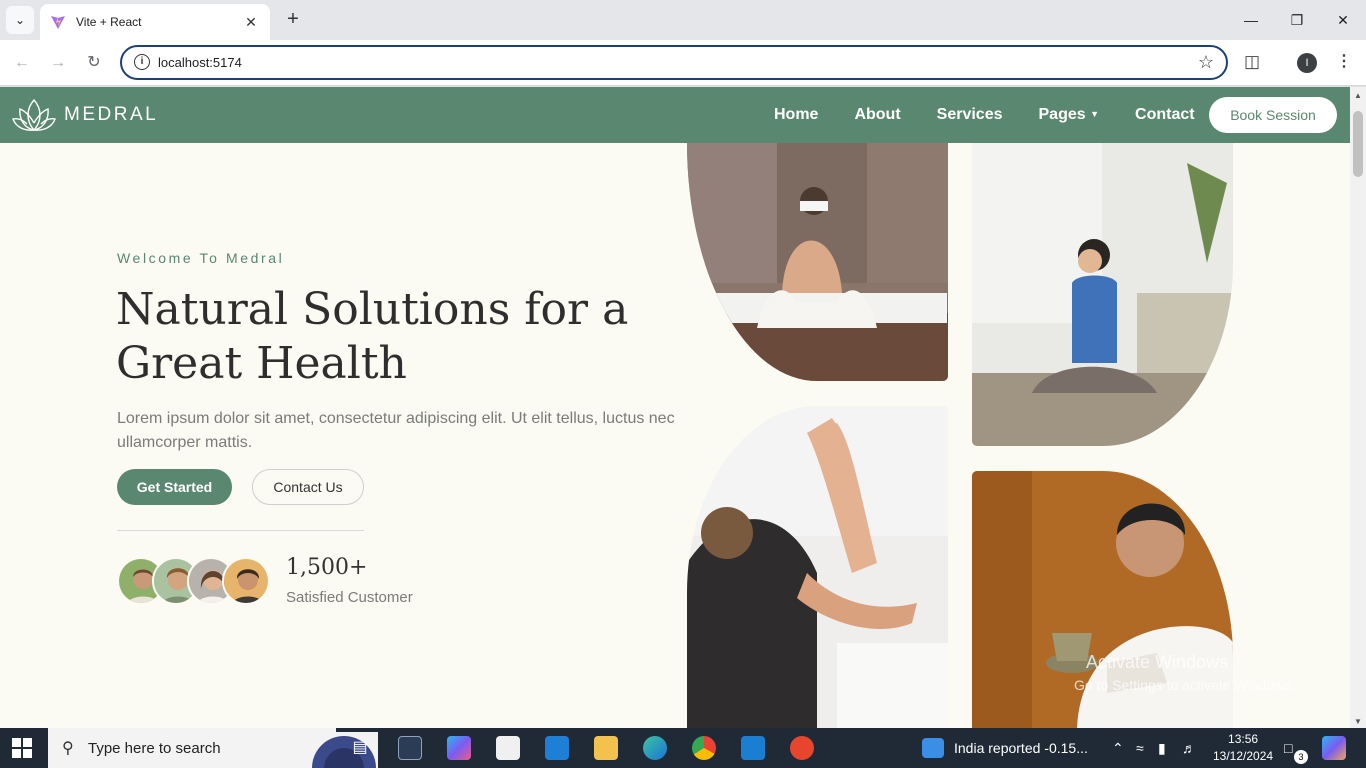 This screenshot has width=1366, height=768. What do you see at coordinates (410, 748) in the screenshot?
I see `sql-app-icon` at bounding box center [410, 748].